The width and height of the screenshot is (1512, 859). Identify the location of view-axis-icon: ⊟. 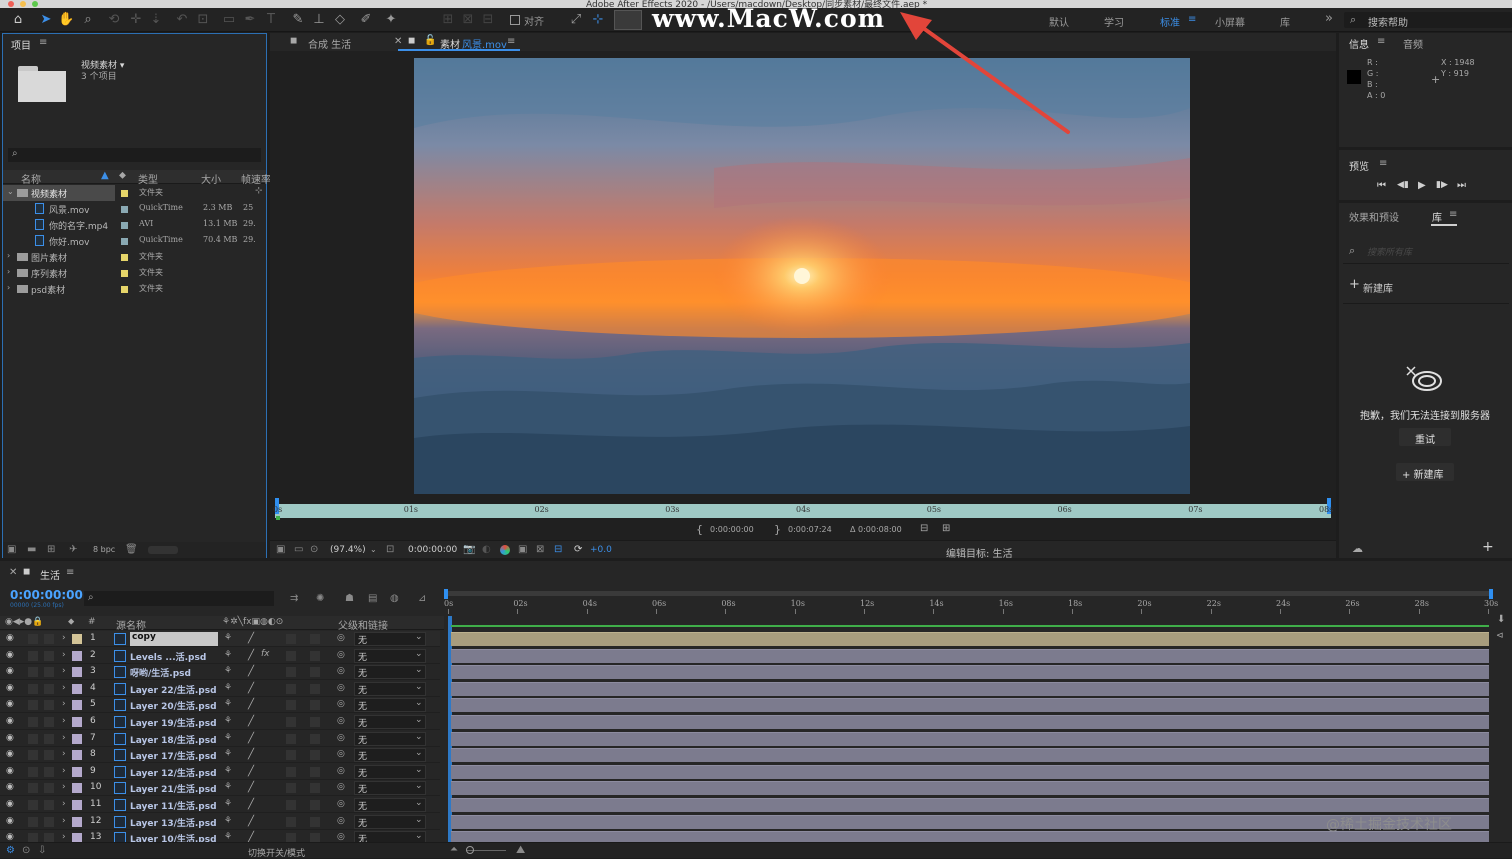
(488, 20).